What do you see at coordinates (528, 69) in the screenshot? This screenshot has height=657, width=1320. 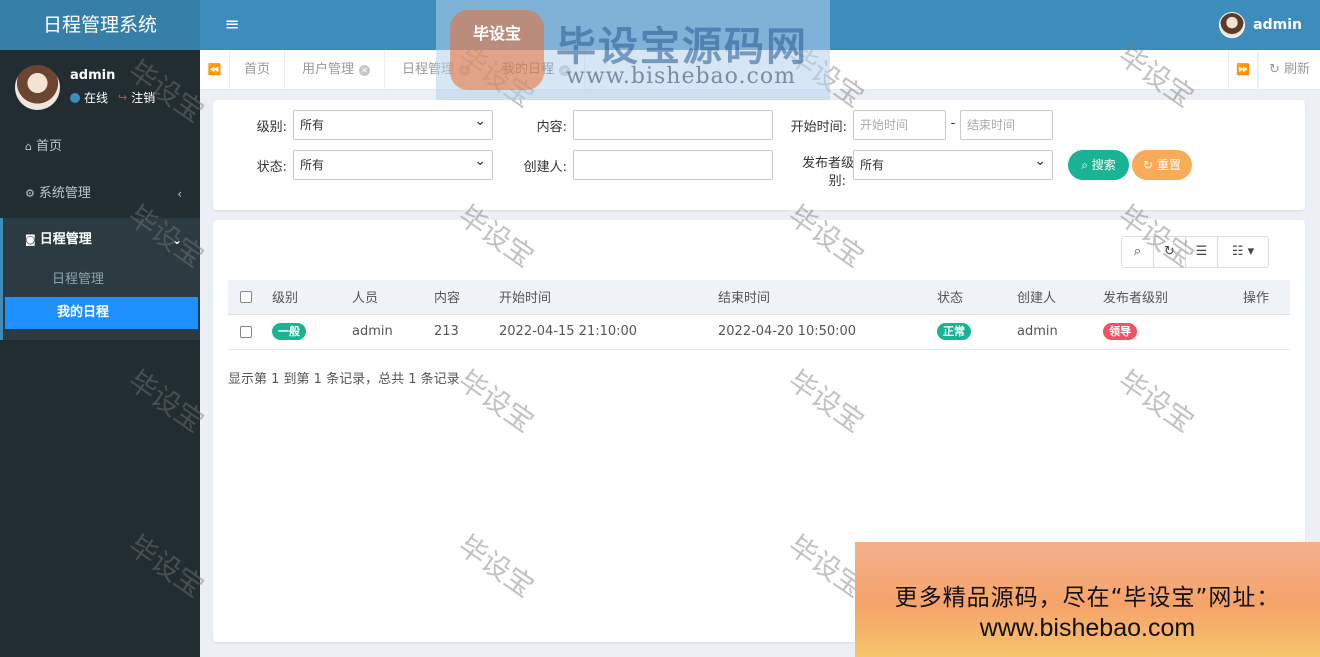 I see `tab-label: 我的日程` at bounding box center [528, 69].